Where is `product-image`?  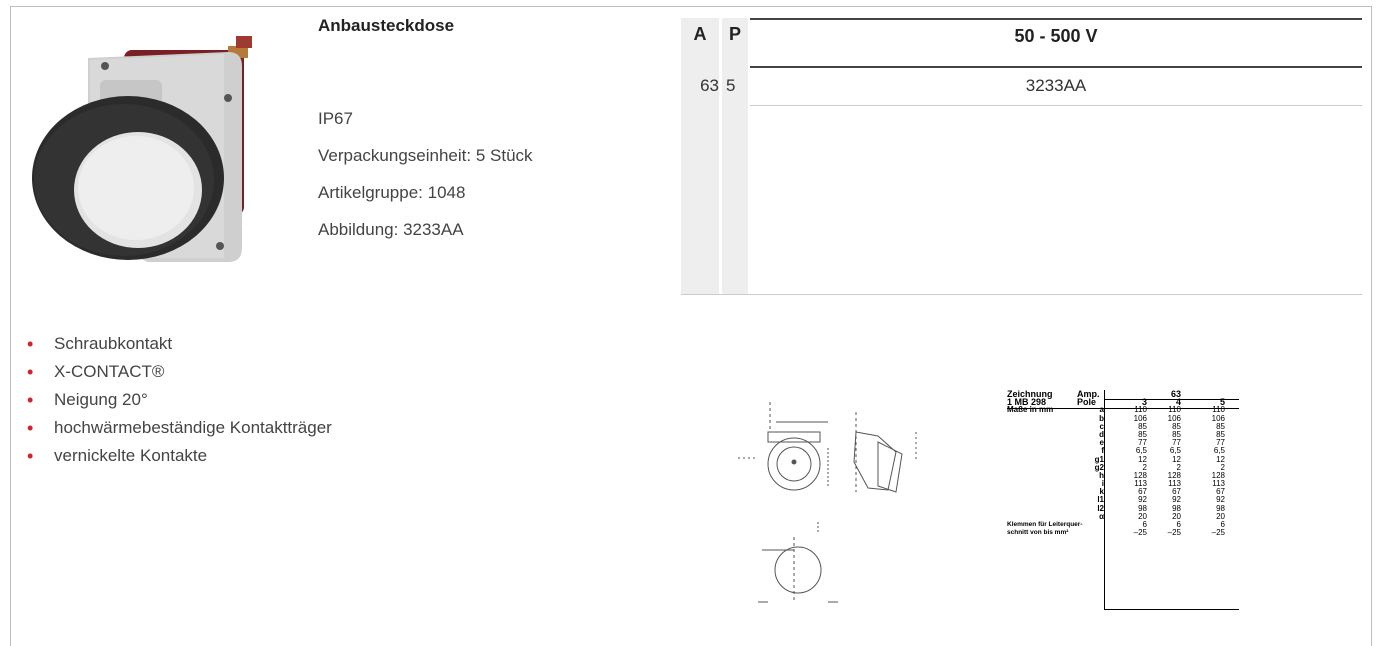 product-image is located at coordinates (142, 149).